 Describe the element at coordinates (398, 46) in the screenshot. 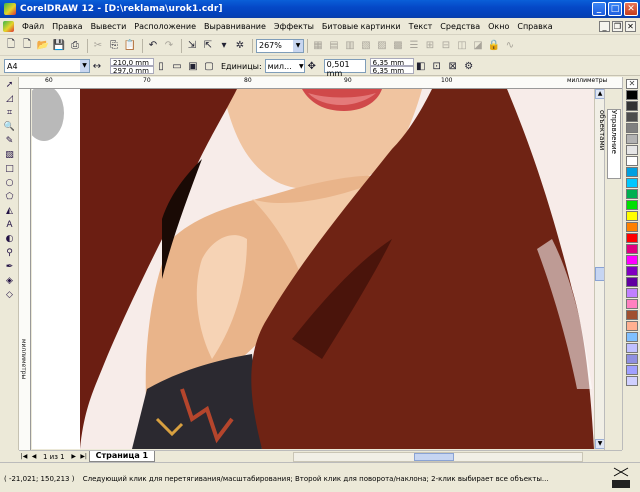

I see `back-minus-front-icon: ▩` at that location.